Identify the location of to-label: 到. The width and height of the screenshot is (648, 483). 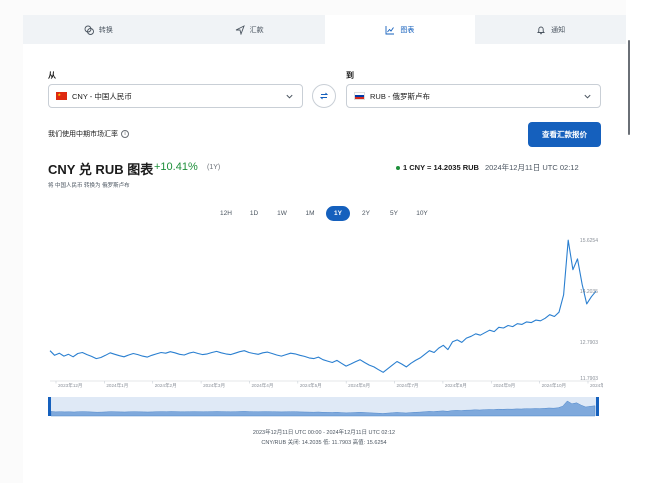
(350, 75).